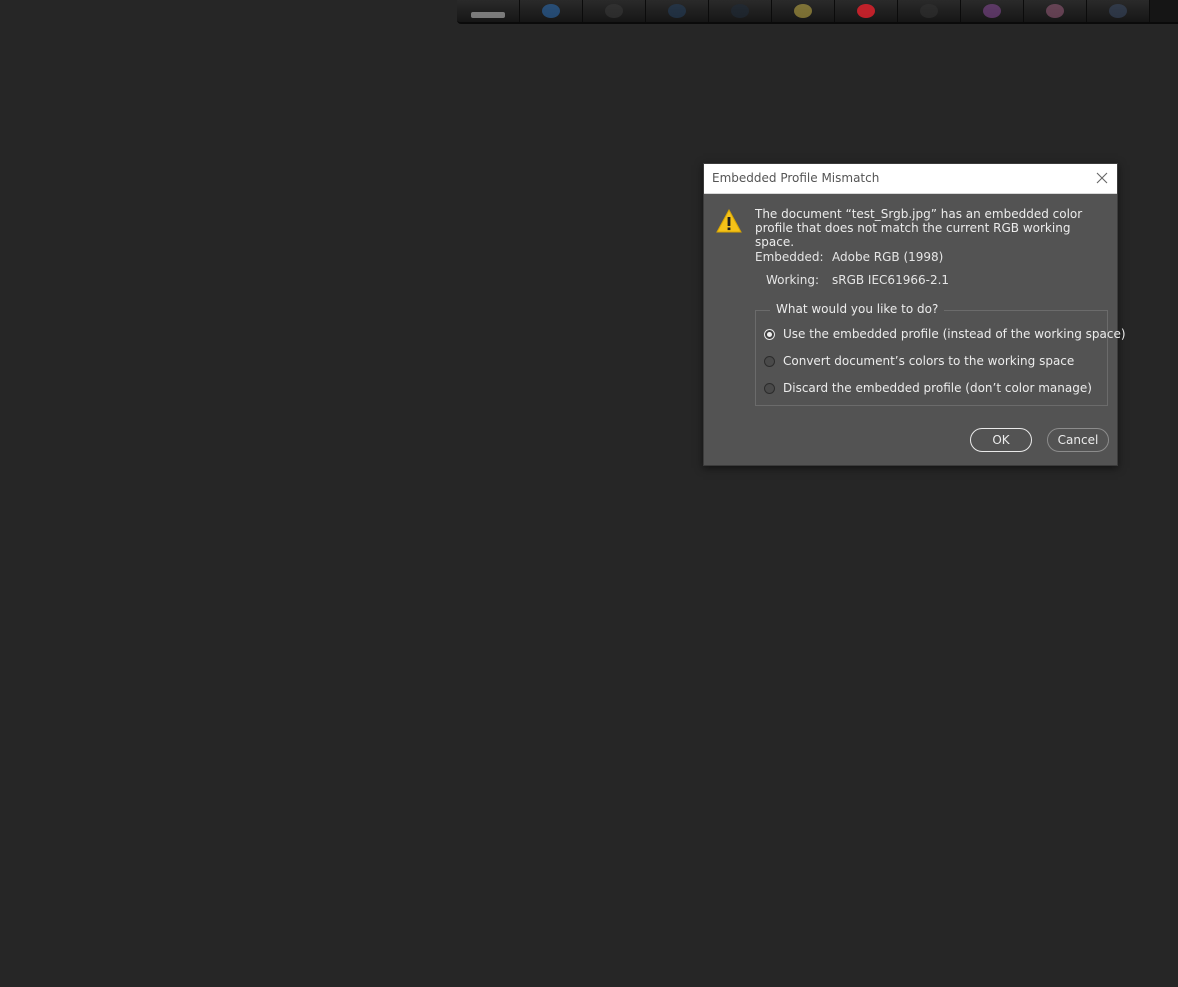  I want to click on working-label: Working:, so click(792, 280).